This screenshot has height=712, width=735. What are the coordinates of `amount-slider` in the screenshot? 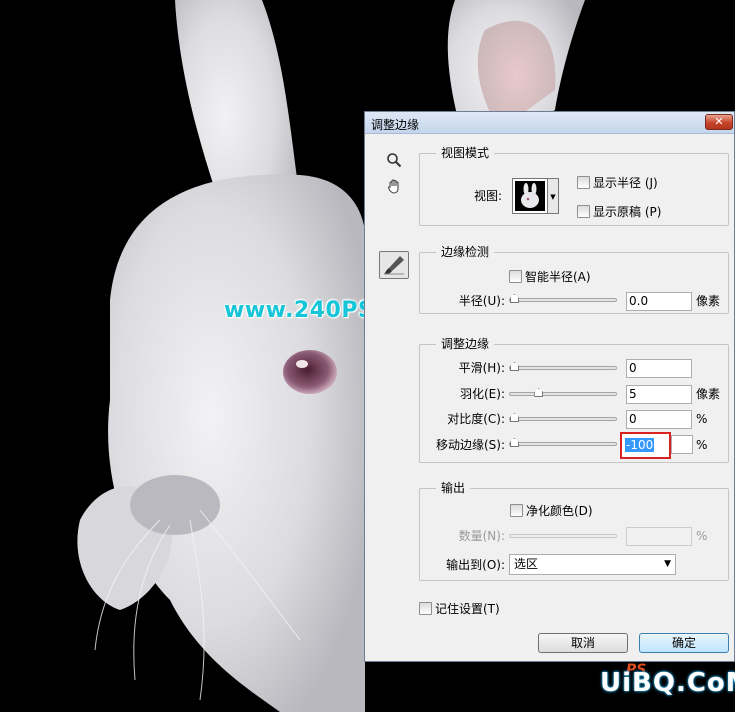 It's located at (563, 536).